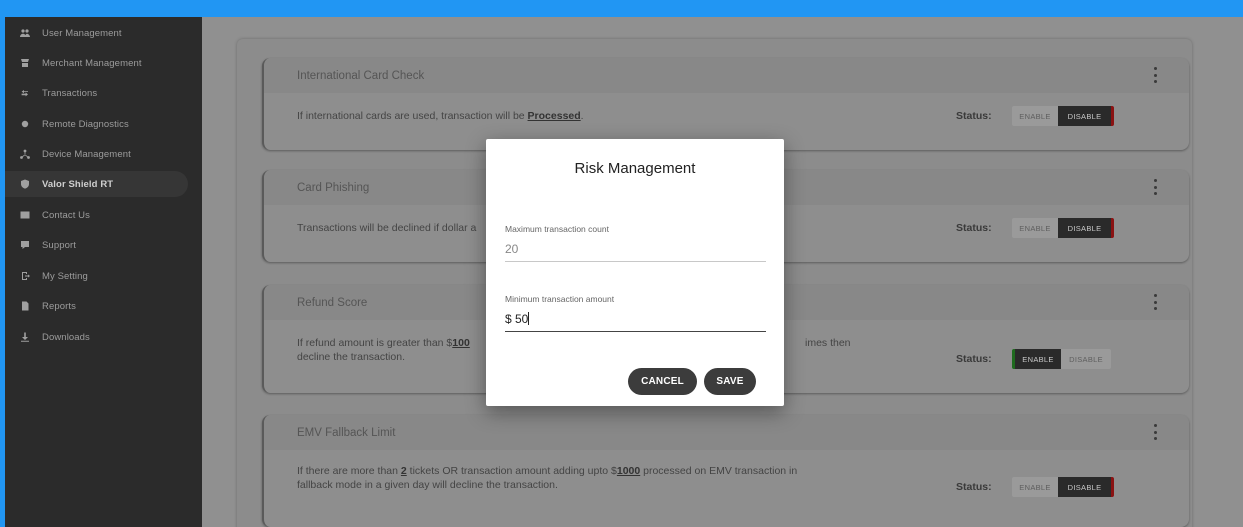  I want to click on sidebar-item-label: Transactions, so click(70, 93).